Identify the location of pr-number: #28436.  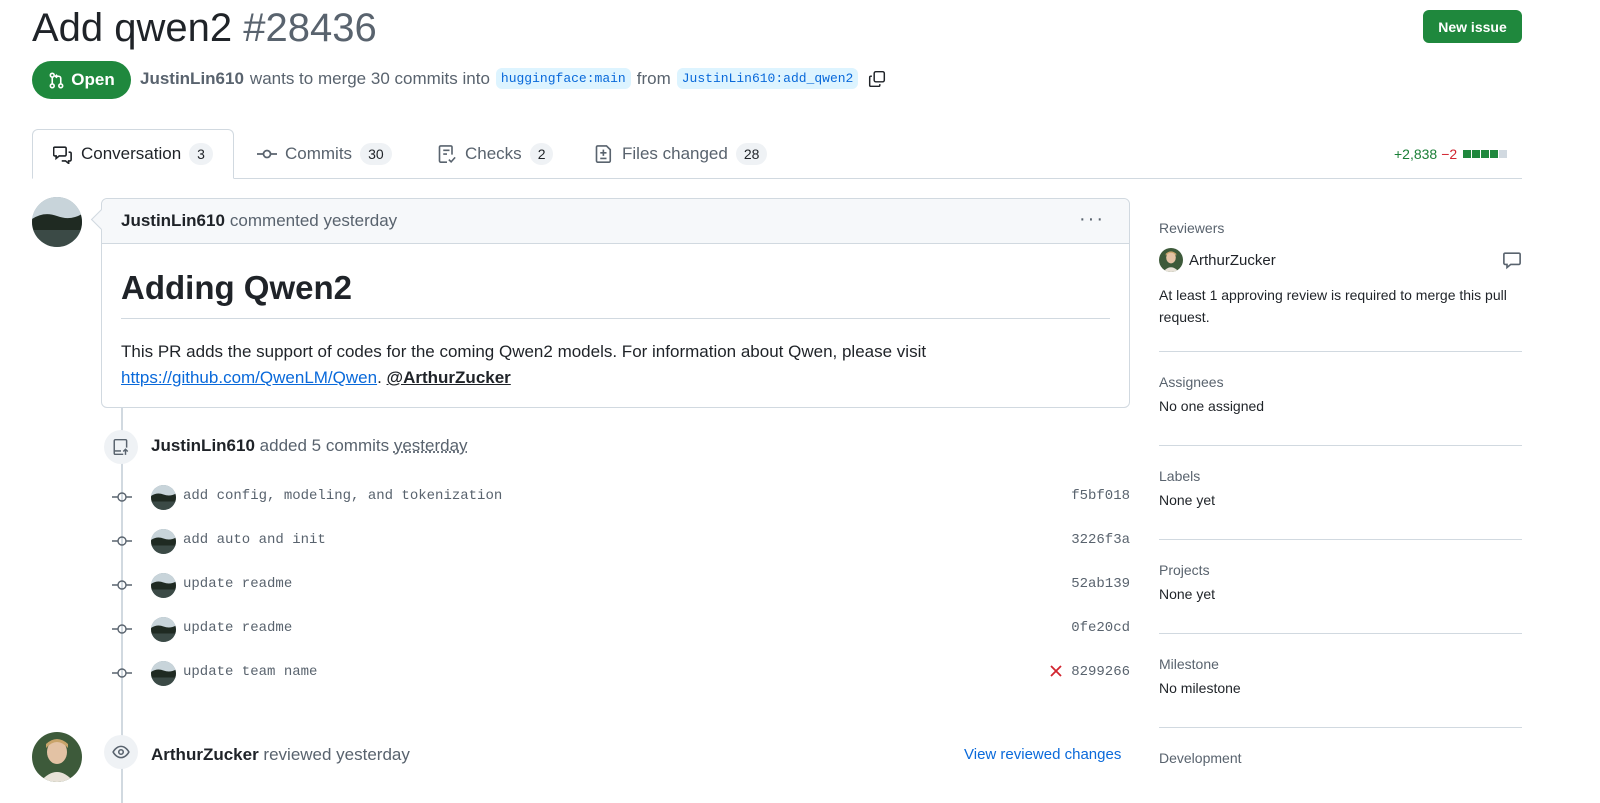
(310, 28).